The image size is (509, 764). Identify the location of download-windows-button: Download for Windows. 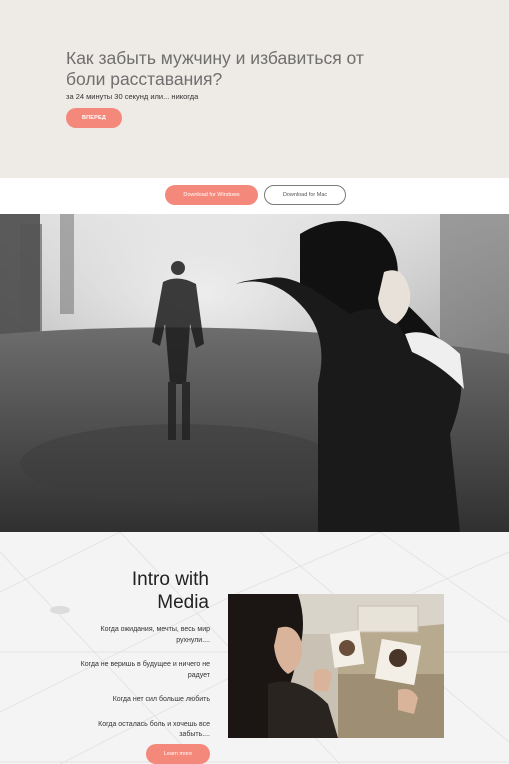
(211, 195).